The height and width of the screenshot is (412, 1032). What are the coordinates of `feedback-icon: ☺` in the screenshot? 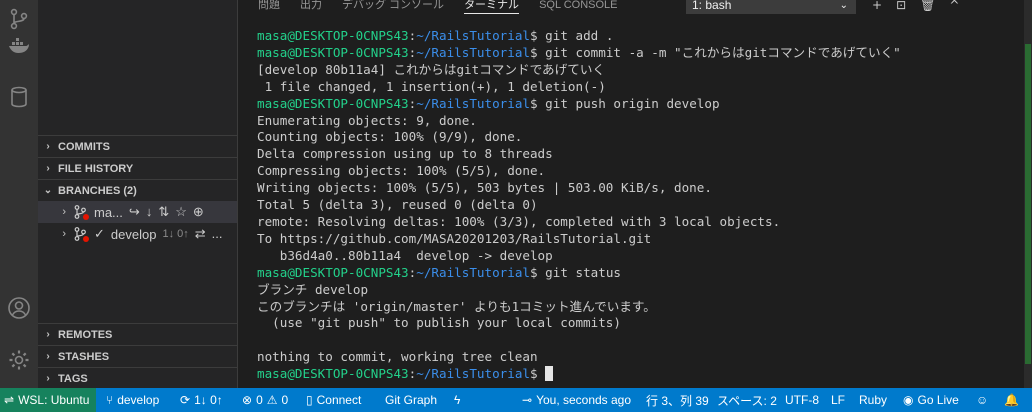 It's located at (982, 400).